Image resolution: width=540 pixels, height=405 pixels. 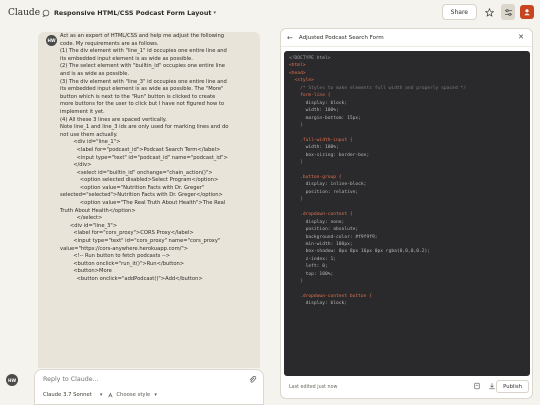 I want to click on model-selector: Claude 3.7 Sonnet, so click(x=67, y=395).